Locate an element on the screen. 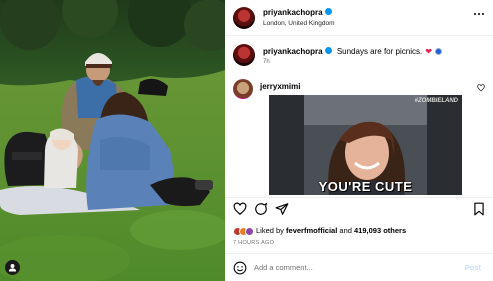  post-comment-button: Post is located at coordinates (473, 267).